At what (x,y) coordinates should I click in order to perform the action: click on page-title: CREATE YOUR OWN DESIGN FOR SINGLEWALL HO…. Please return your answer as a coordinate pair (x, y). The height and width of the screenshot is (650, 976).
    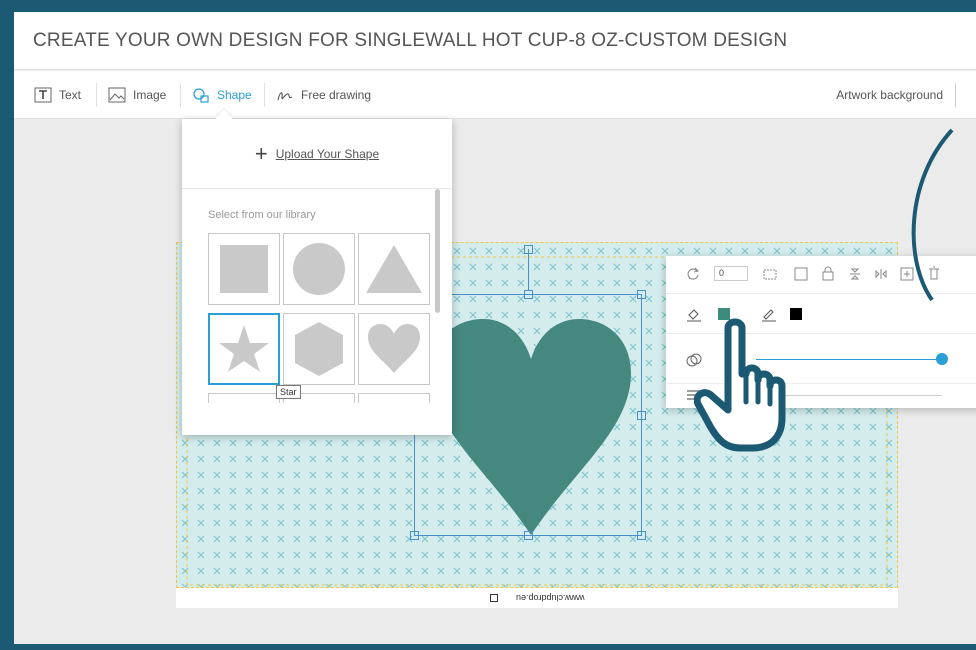
    Looking at the image, I should click on (410, 40).